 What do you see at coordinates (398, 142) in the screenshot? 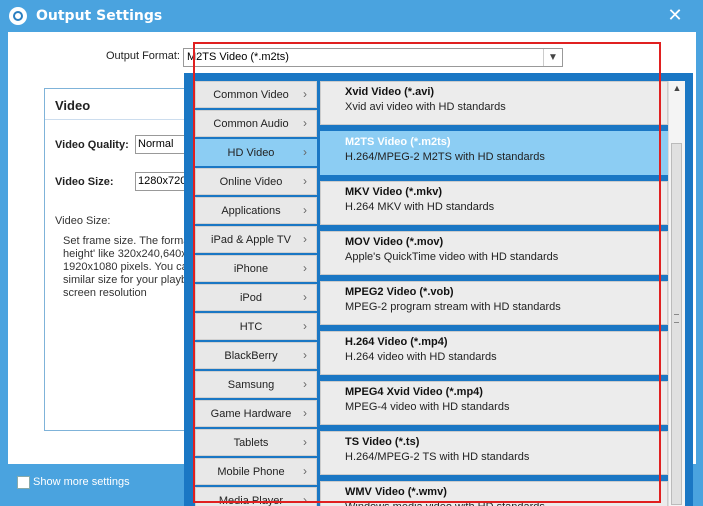
I see `format-name: M2TS Video (*.m2ts)` at bounding box center [398, 142].